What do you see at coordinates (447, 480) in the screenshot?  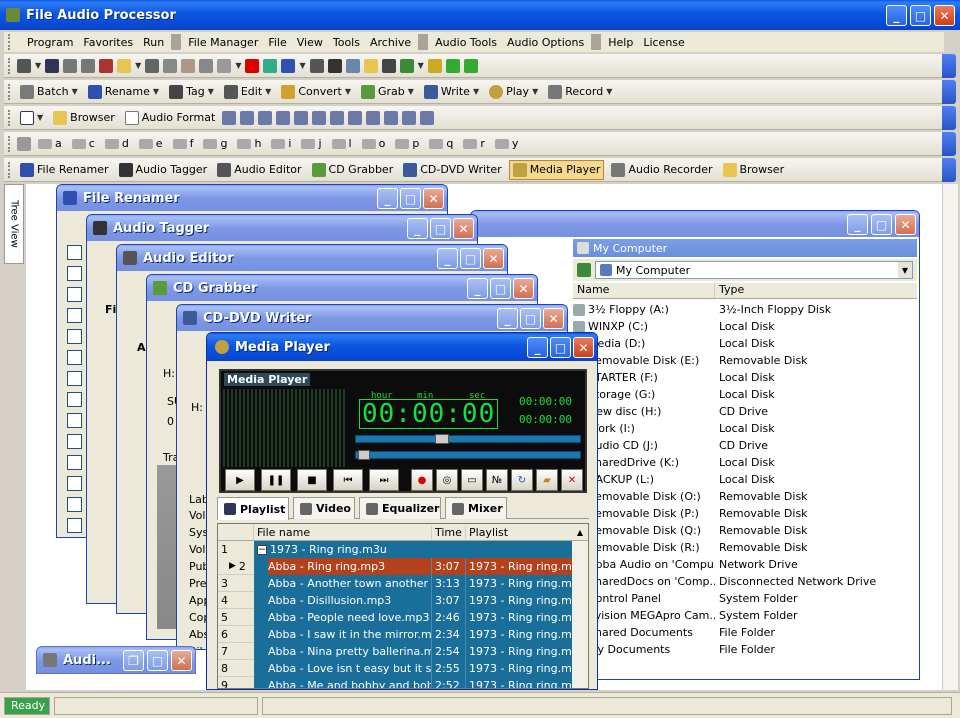 I see `cd-icon: ◎` at bounding box center [447, 480].